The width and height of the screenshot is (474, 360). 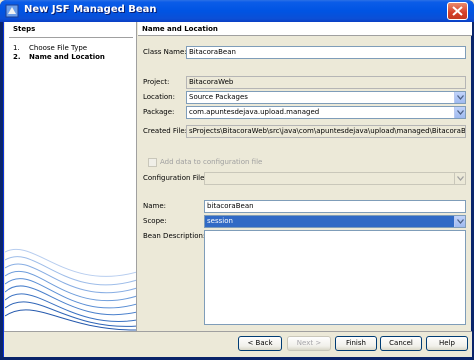 I want to click on bean-name-input: bitacoraBean, so click(x=335, y=206).